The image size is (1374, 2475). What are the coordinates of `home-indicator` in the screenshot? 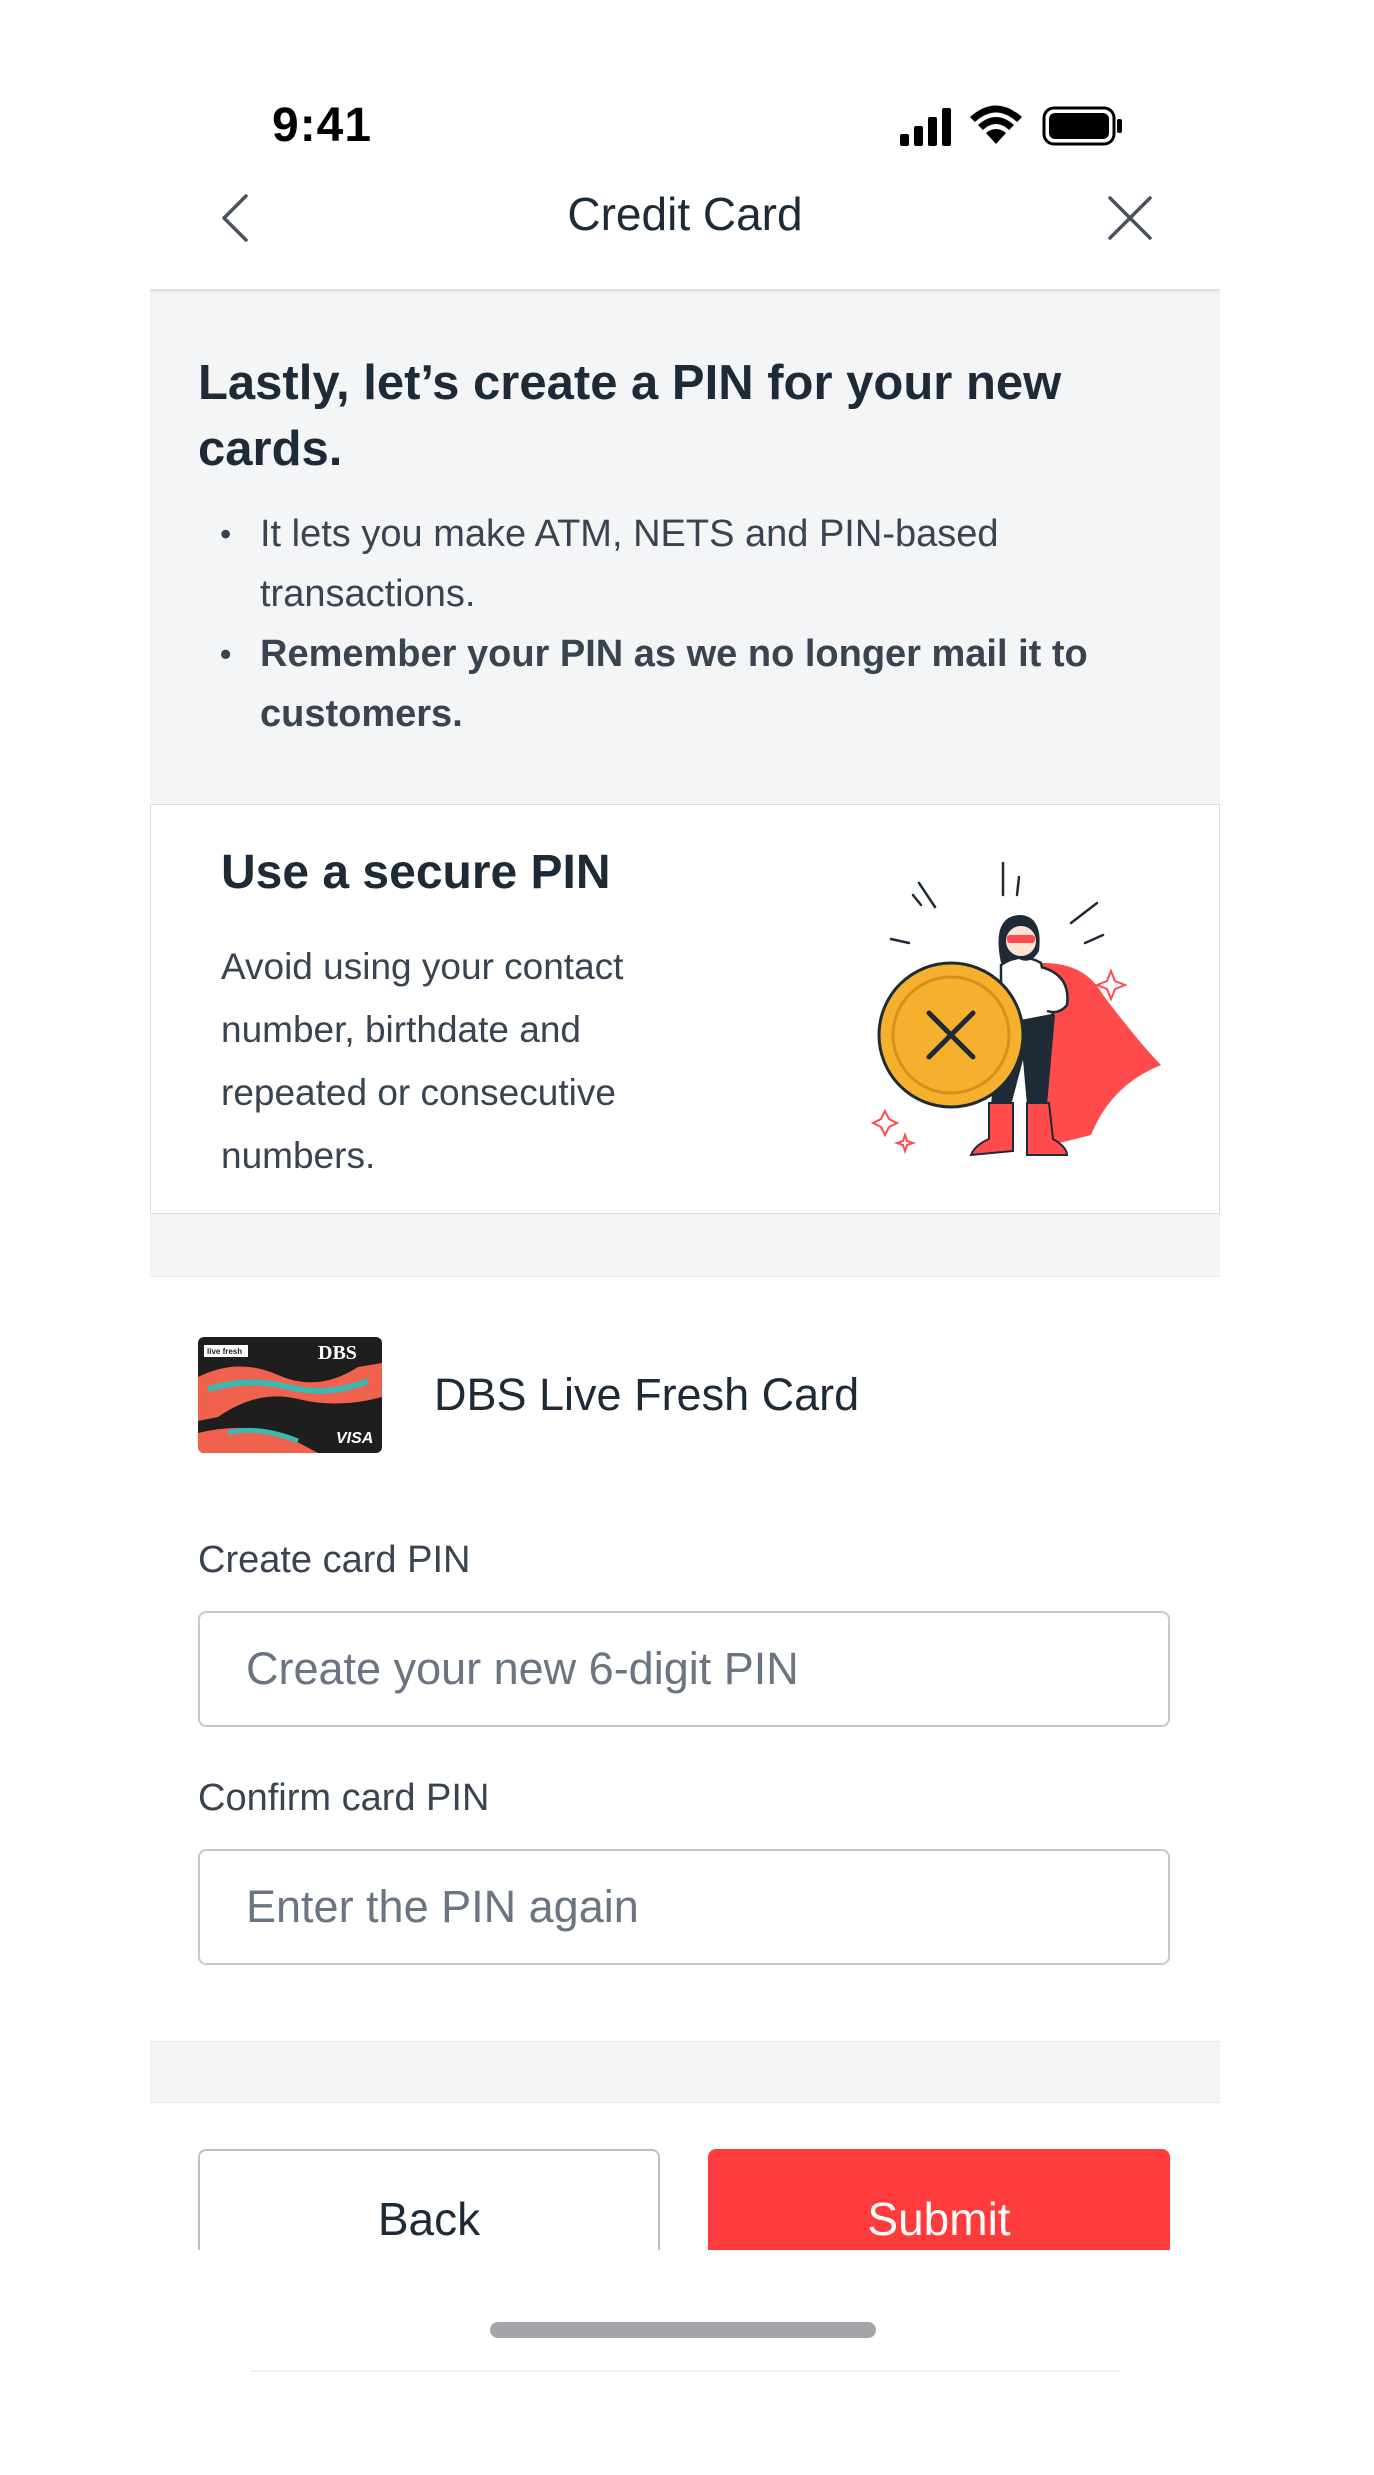 It's located at (683, 2330).